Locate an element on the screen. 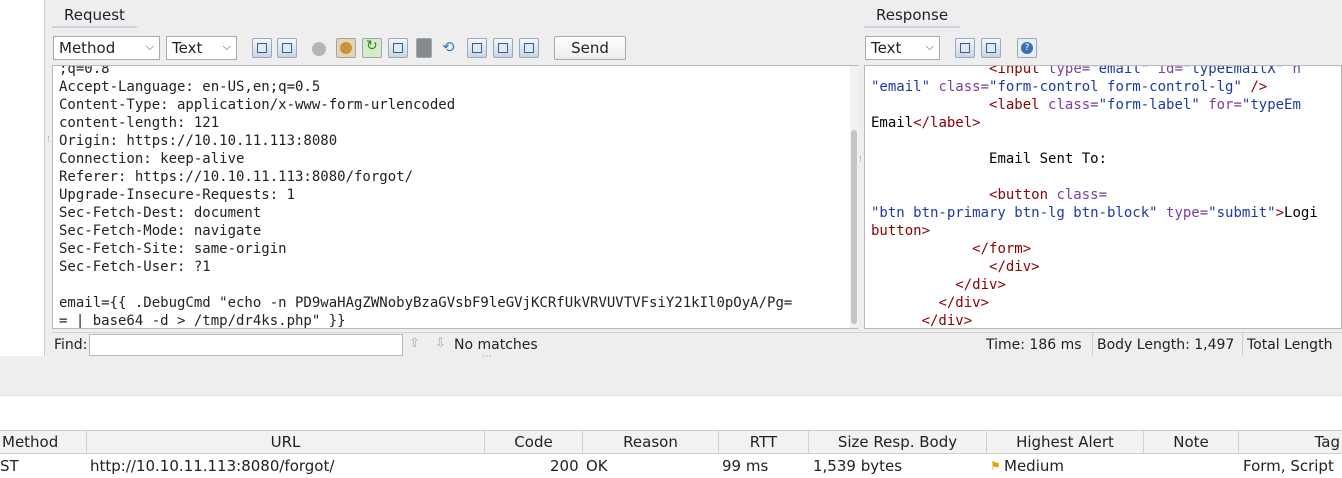 This screenshot has width=1342, height=478. request-line: Connection: keep-alive is located at coordinates (152, 159).